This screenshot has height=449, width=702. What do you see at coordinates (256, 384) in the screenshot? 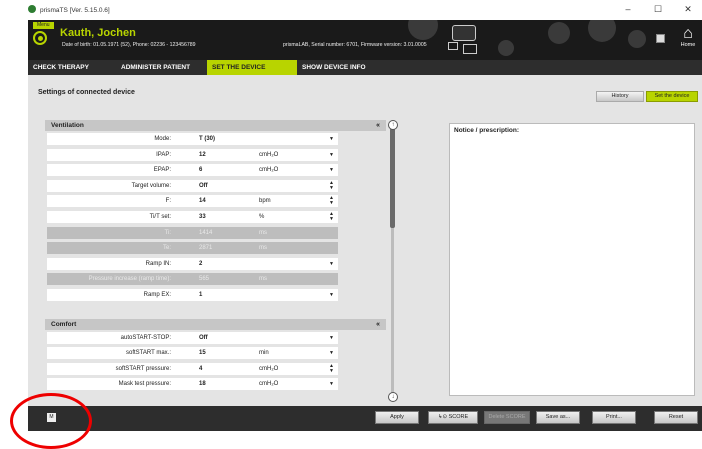
I see `setting-value-field: 18 cmH₂O ▼` at bounding box center [256, 384].